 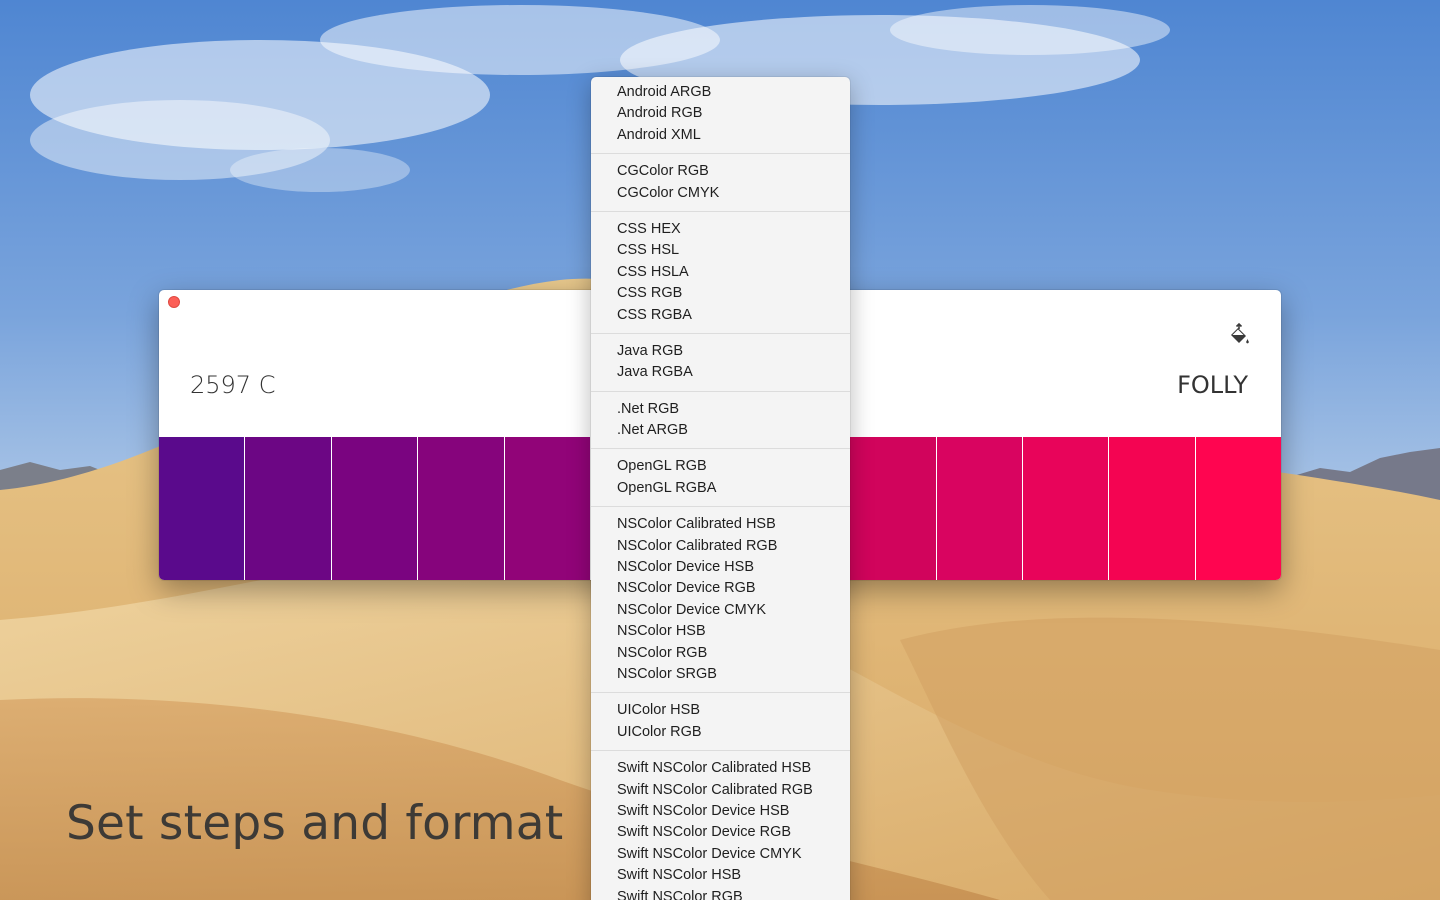 I want to click on format-menu-item: UIColor HSB, so click(x=720, y=710).